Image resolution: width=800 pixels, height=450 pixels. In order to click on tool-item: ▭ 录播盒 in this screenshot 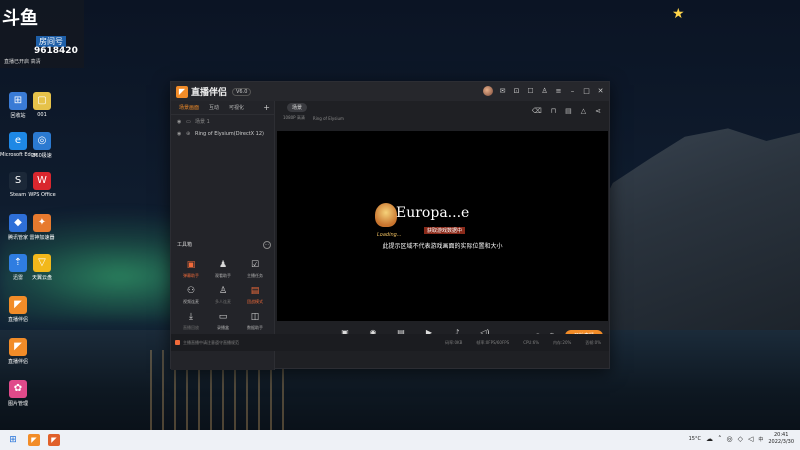, I will do `click(223, 321)`.